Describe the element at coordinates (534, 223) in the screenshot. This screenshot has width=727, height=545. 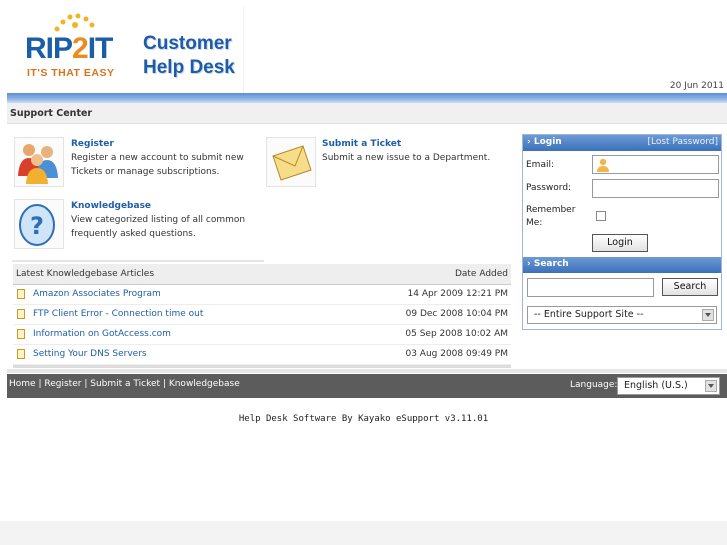
I see `remember-me-label-line2: Me:` at that location.